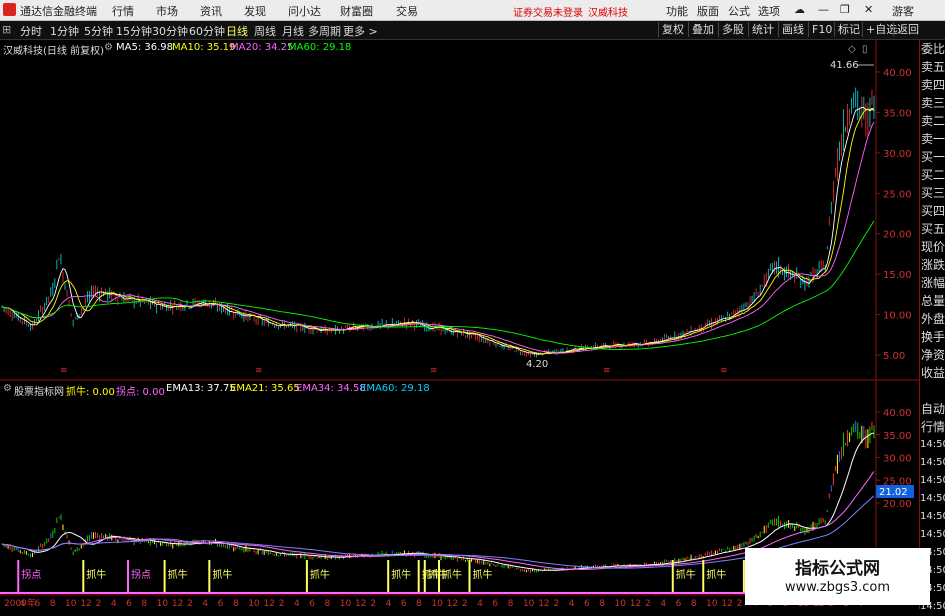  I want to click on sidebar-label: 行情, so click(932, 427).